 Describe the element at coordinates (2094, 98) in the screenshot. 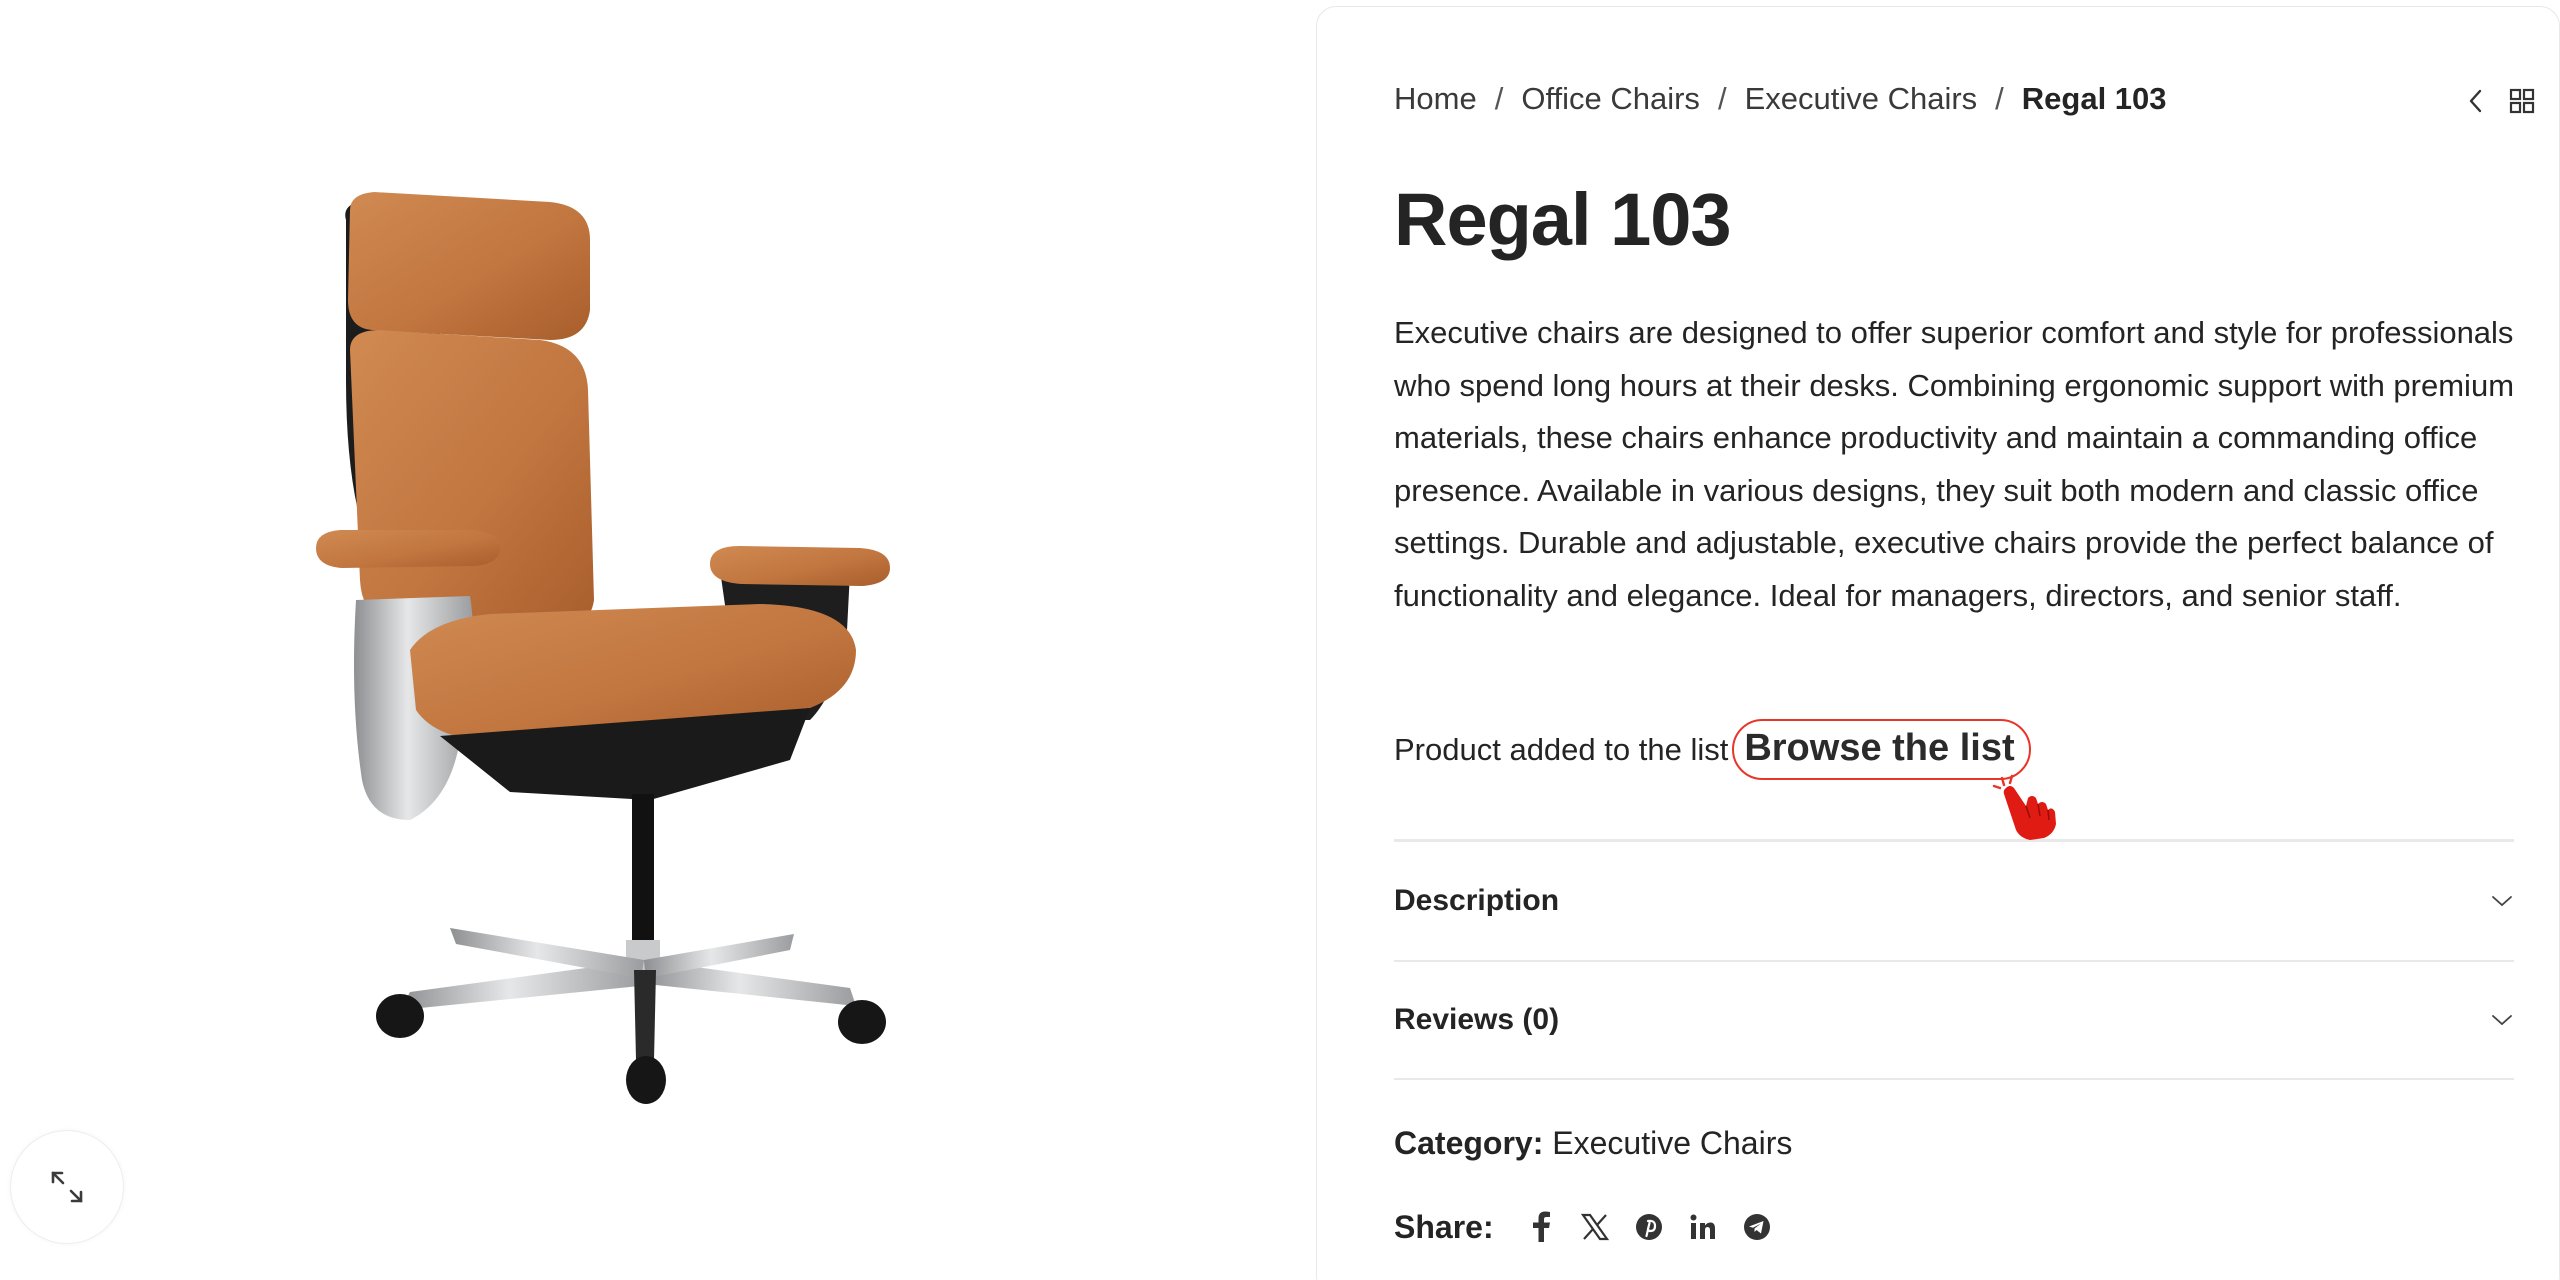

I see `breadcrumb-current: Regal 103` at that location.